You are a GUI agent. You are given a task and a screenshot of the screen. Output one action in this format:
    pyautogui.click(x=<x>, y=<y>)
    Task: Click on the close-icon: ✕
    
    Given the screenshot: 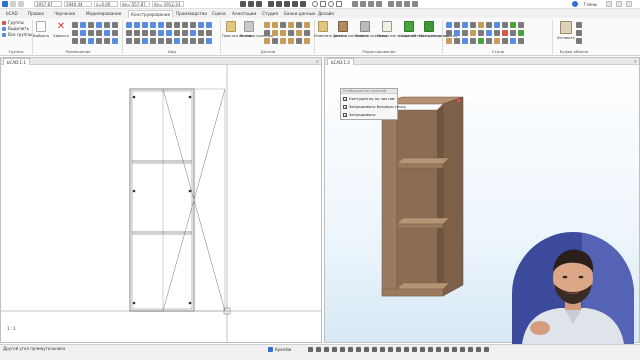 What is the action you would take?
    pyautogui.click(x=317, y=61)
    